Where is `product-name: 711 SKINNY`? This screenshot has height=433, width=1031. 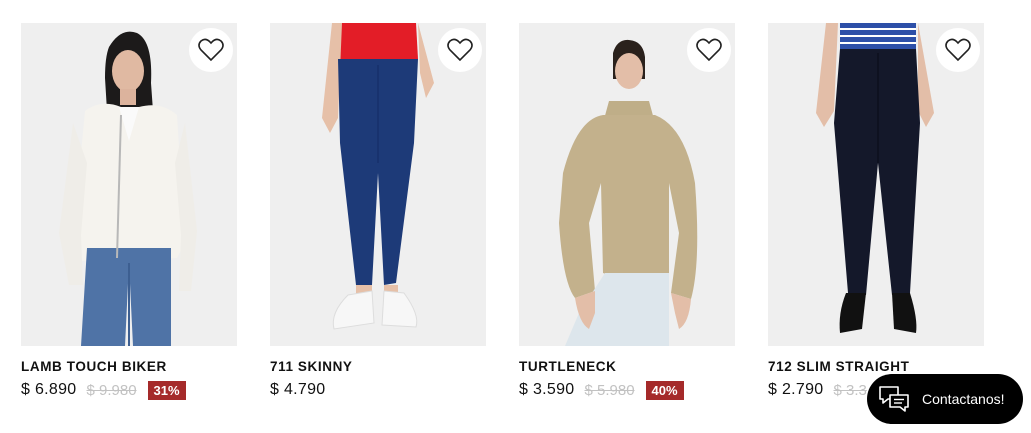
product-name: 711 SKINNY is located at coordinates (378, 366).